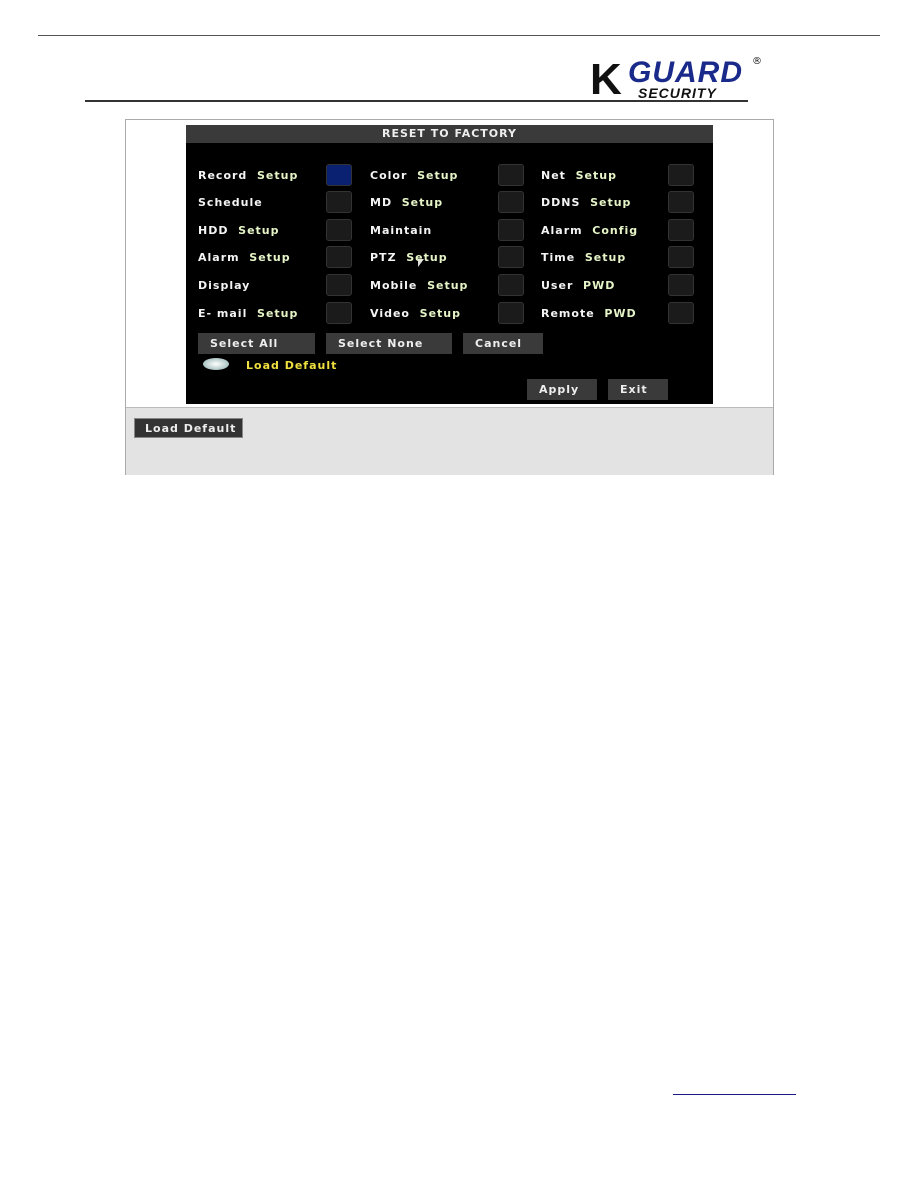  I want to click on option-label: HDD Setup, so click(239, 230).